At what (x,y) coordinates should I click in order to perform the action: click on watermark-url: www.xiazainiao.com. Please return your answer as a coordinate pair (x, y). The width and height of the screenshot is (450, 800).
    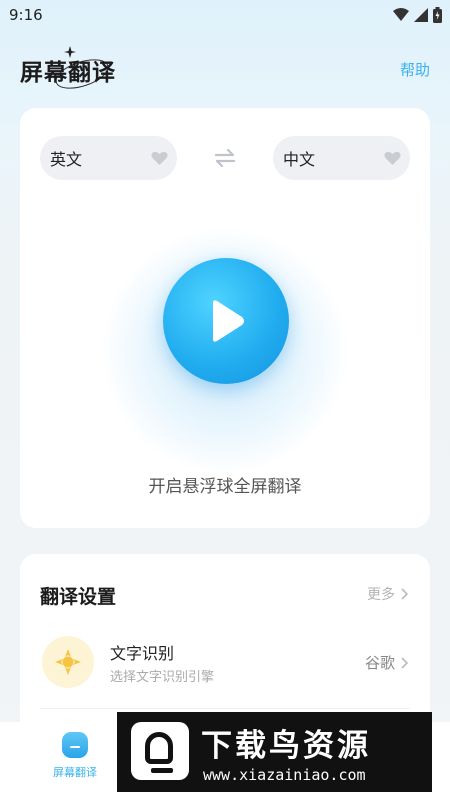
    Looking at the image, I should click on (284, 775).